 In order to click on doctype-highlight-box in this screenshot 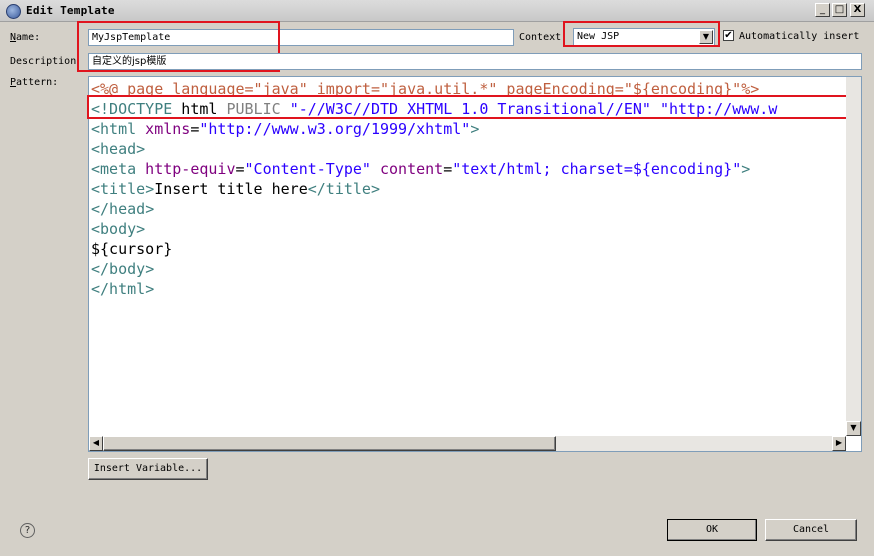, I will do `click(468, 107)`.